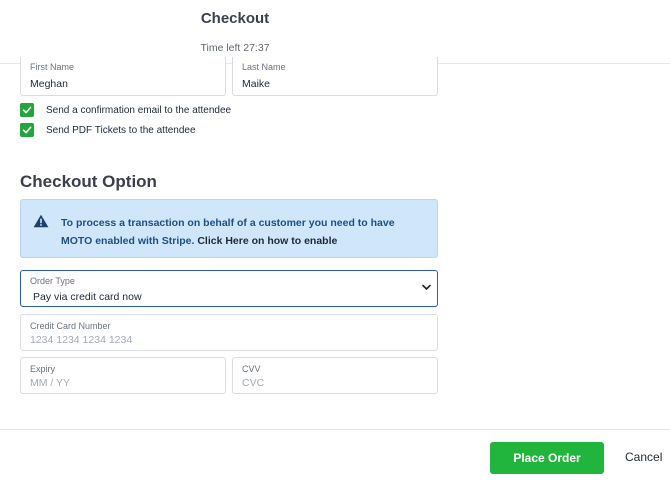 The width and height of the screenshot is (670, 481). I want to click on expiry-label: Expiry, so click(43, 369).